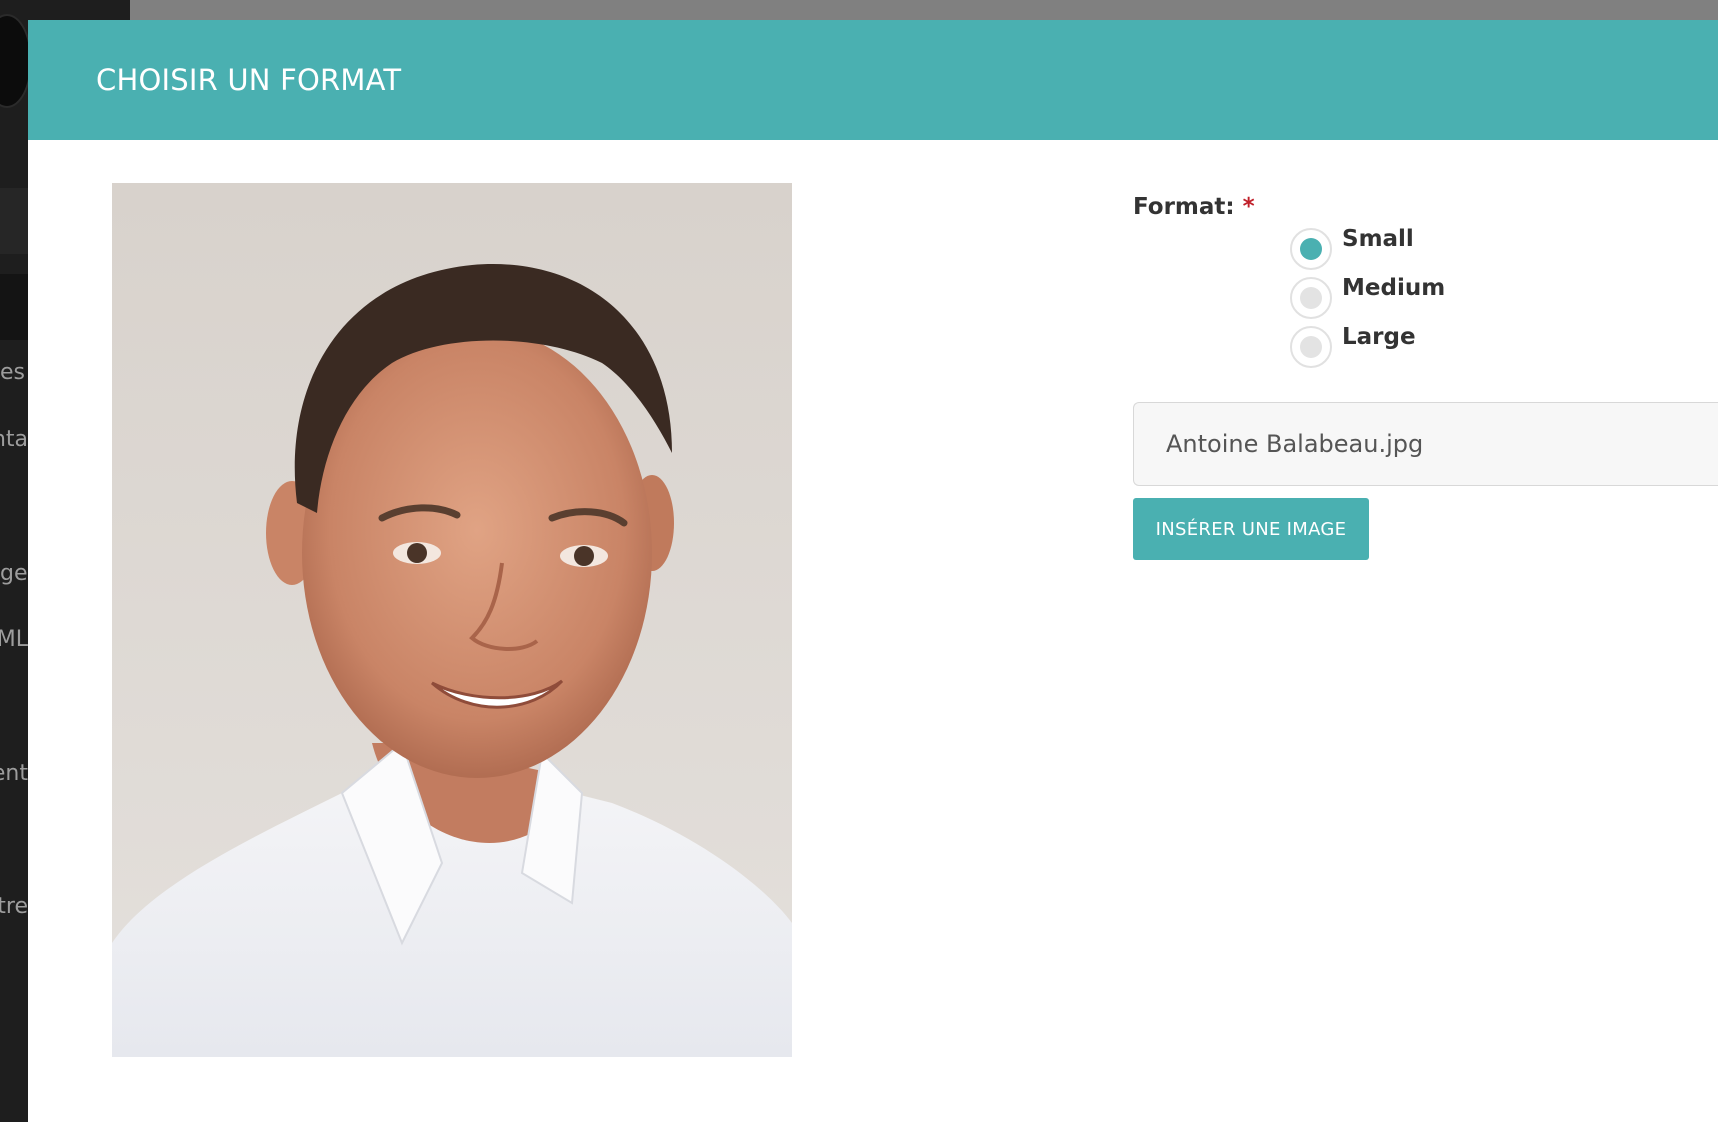  I want to click on radio-label-small: Small, so click(1378, 239).